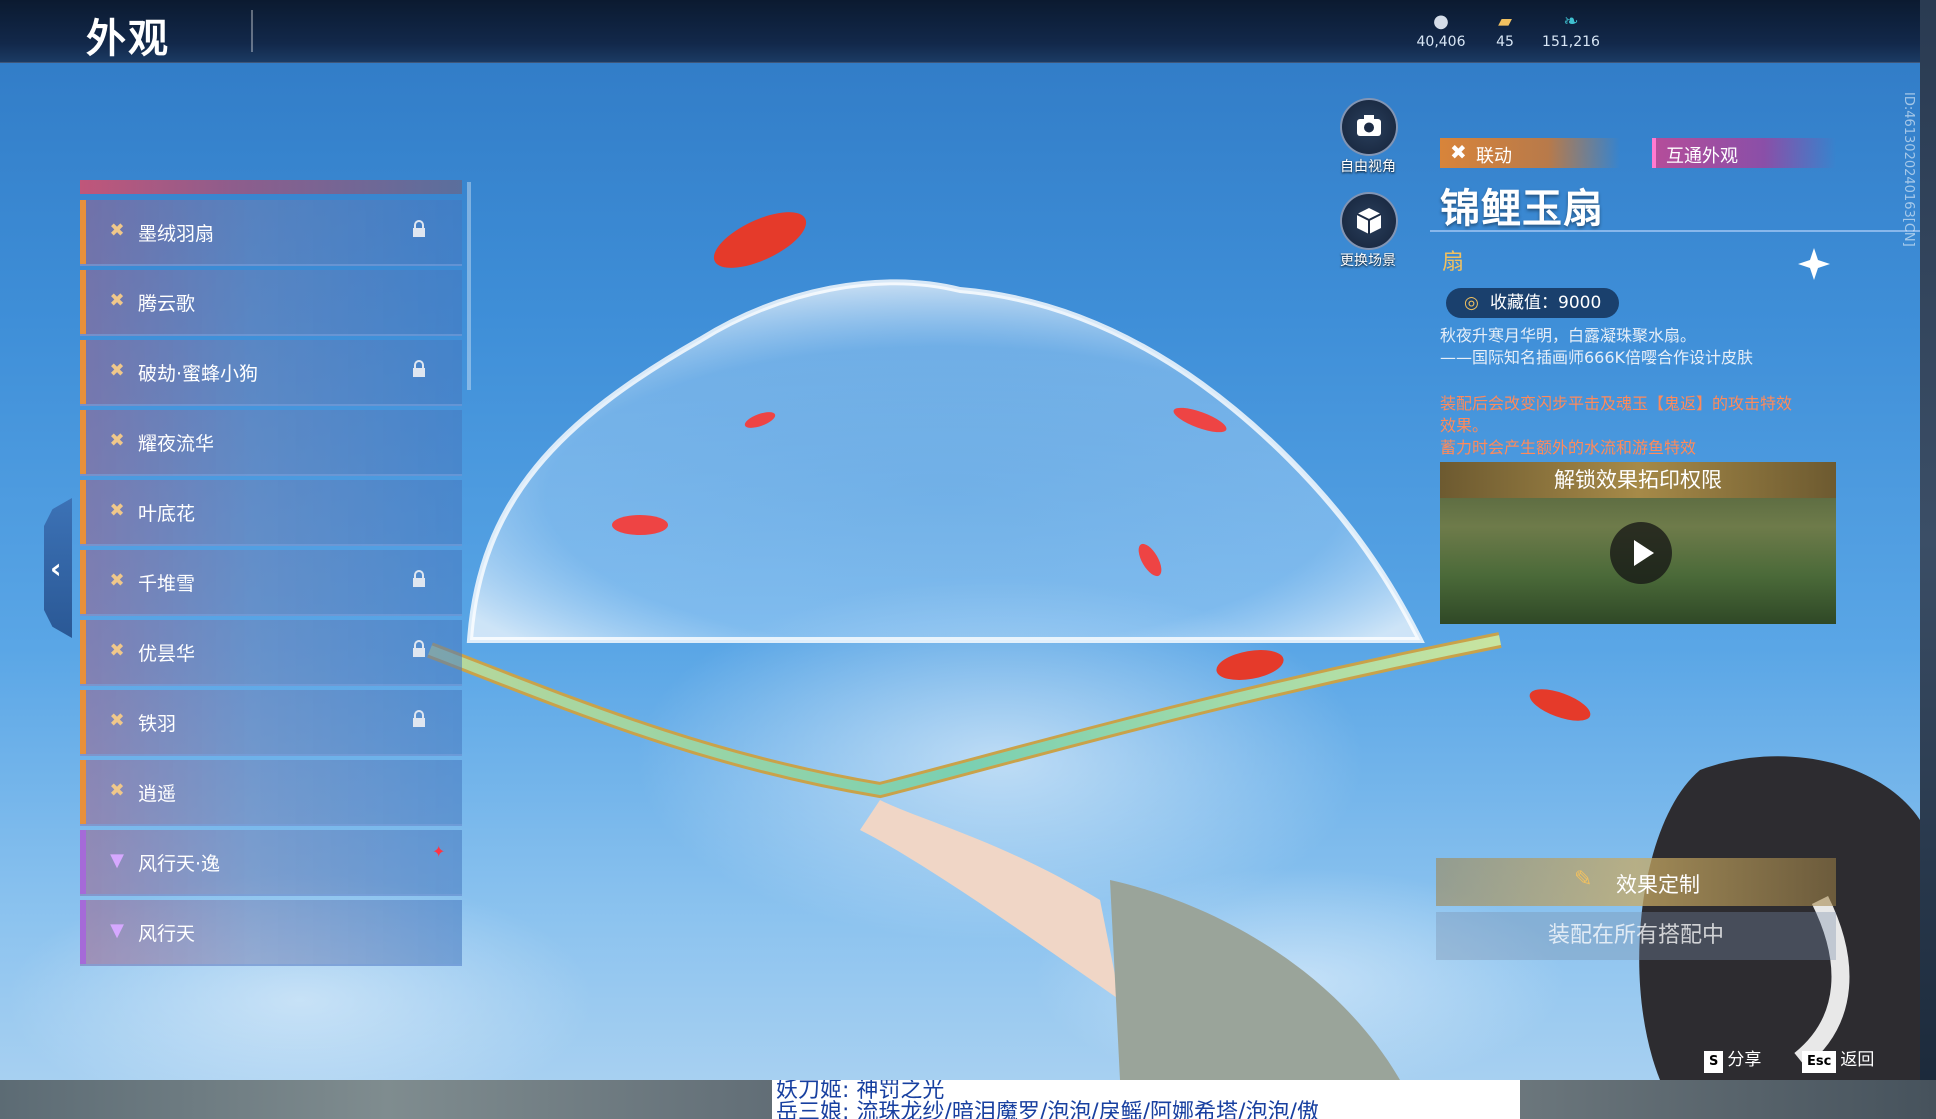 The image size is (1936, 1119). I want to click on effect-preview-video: 解锁效果拓印权限, so click(1638, 543).